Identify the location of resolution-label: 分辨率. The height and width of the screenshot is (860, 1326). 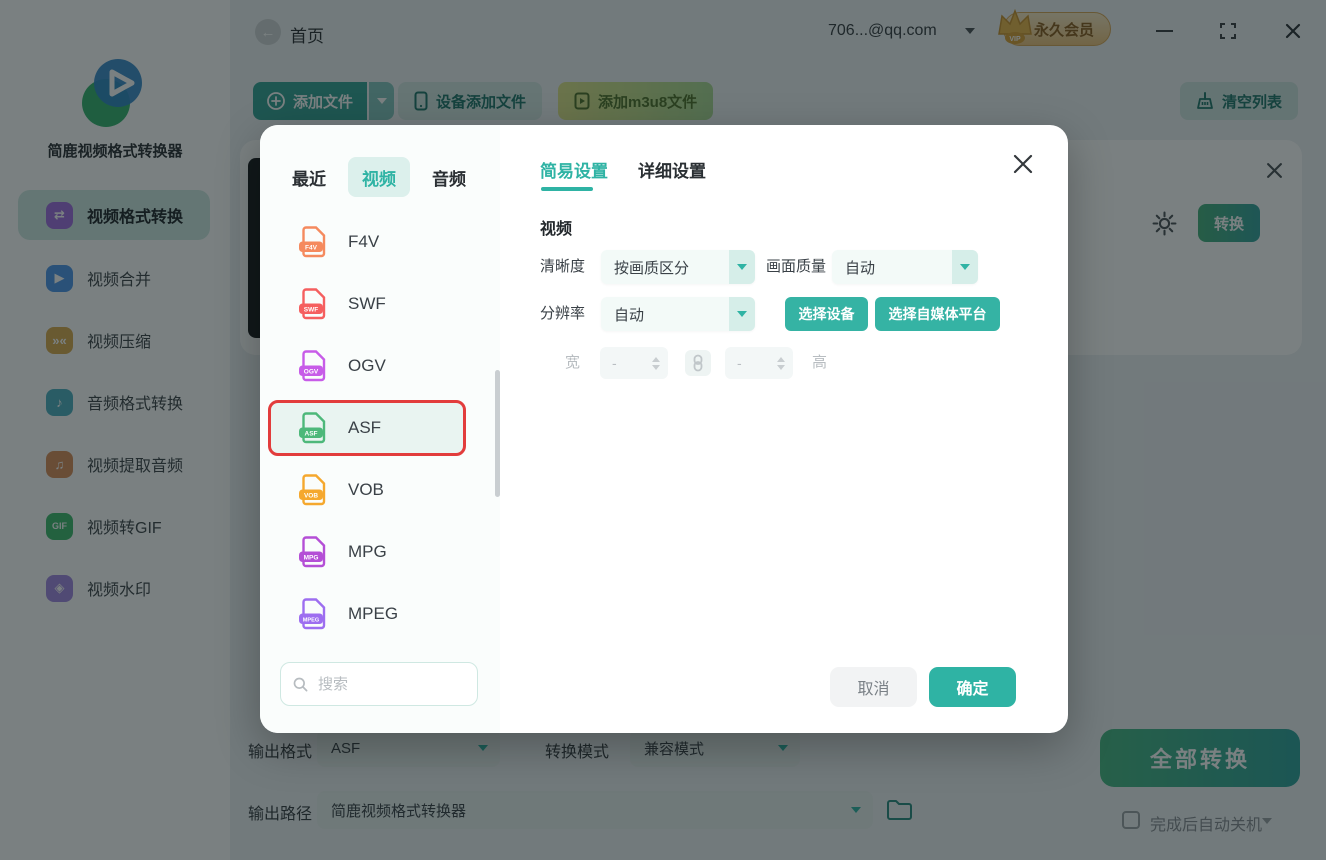
(563, 313).